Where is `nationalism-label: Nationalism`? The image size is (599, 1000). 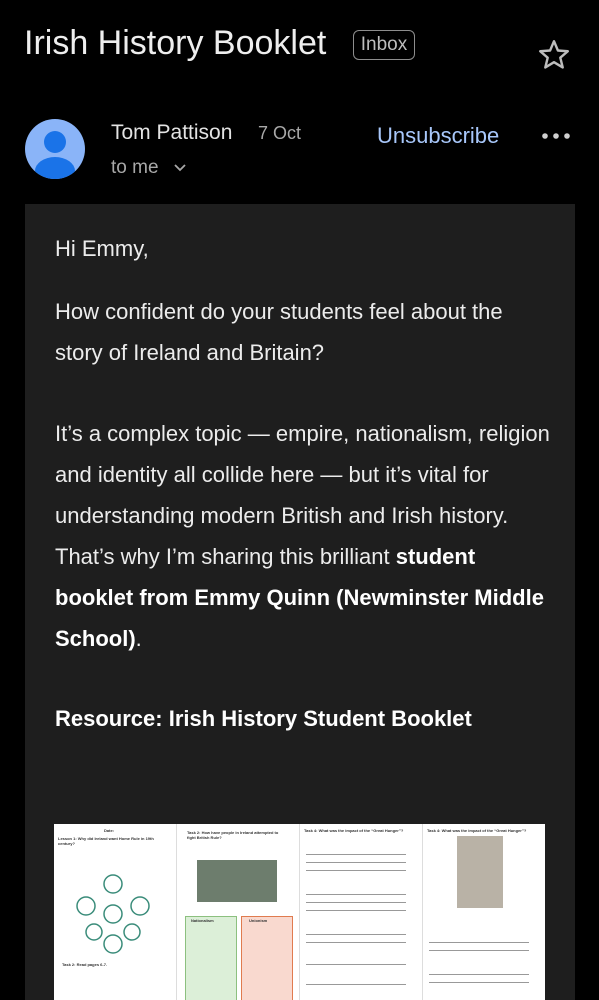 nationalism-label: Nationalism is located at coordinates (202, 920).